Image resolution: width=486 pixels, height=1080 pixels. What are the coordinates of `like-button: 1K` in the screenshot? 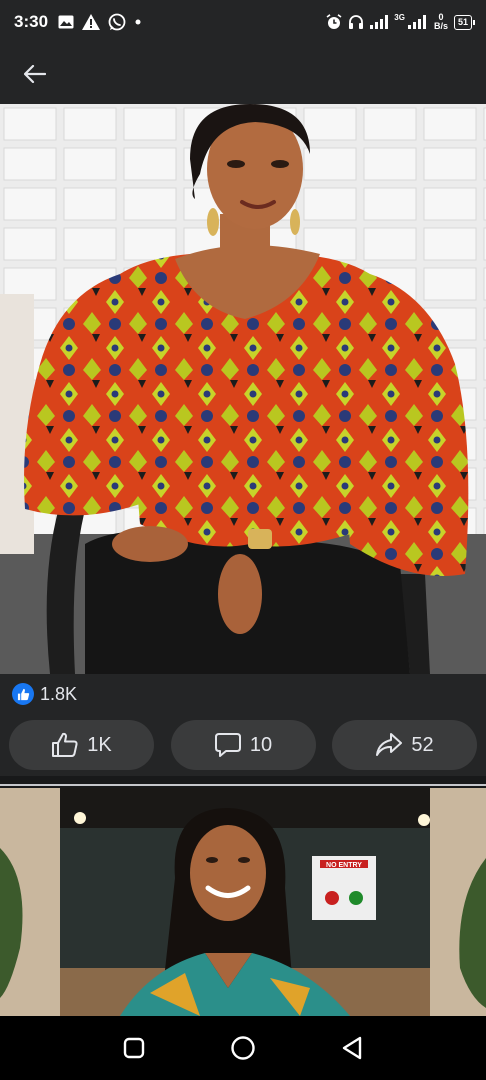 It's located at (81, 745).